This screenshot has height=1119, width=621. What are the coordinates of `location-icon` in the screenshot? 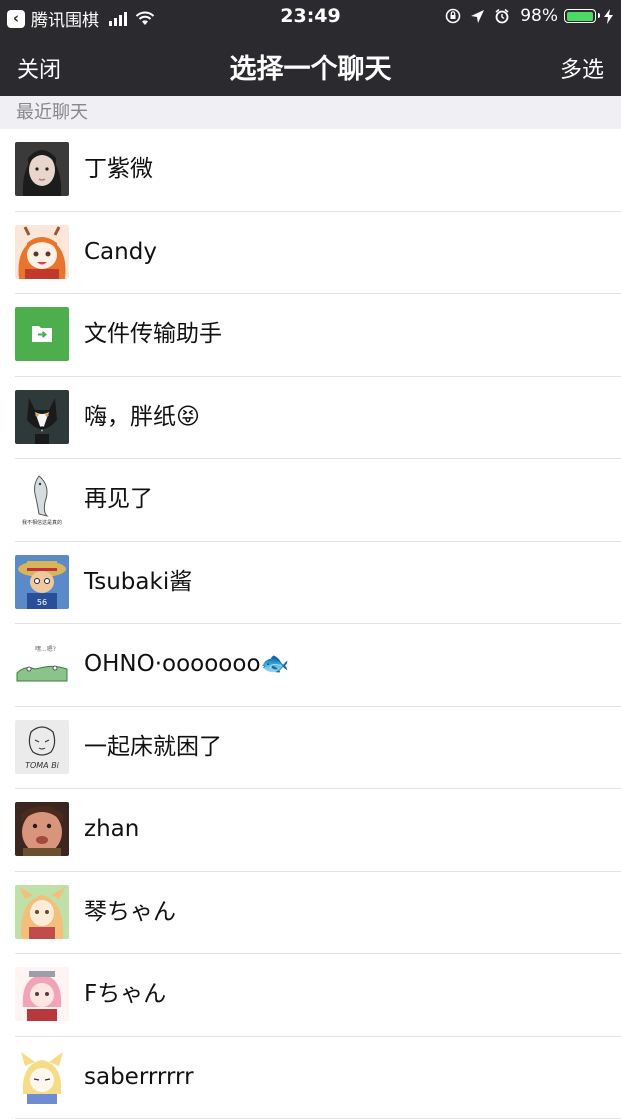 It's located at (477, 16).